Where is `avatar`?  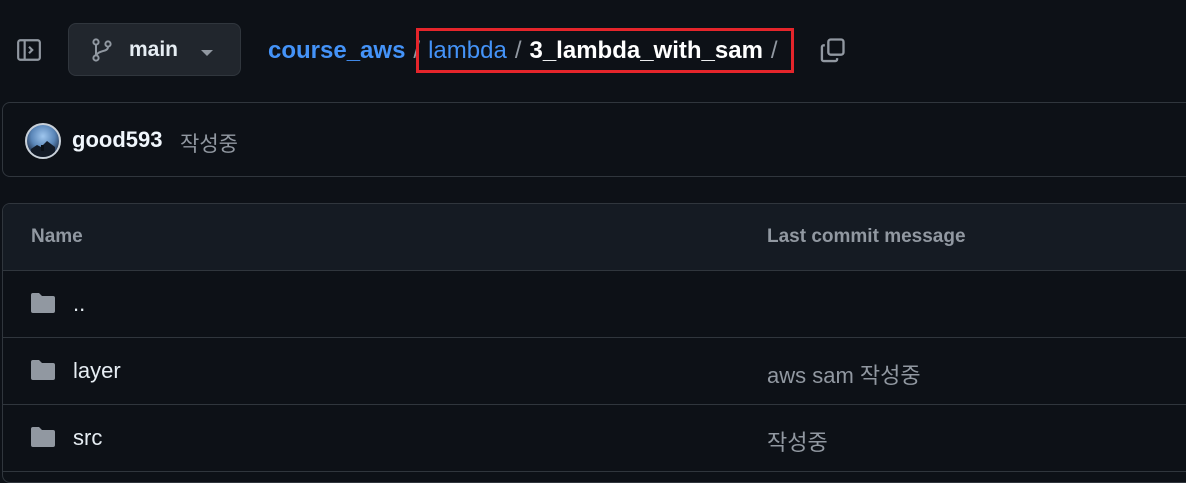 avatar is located at coordinates (43, 141).